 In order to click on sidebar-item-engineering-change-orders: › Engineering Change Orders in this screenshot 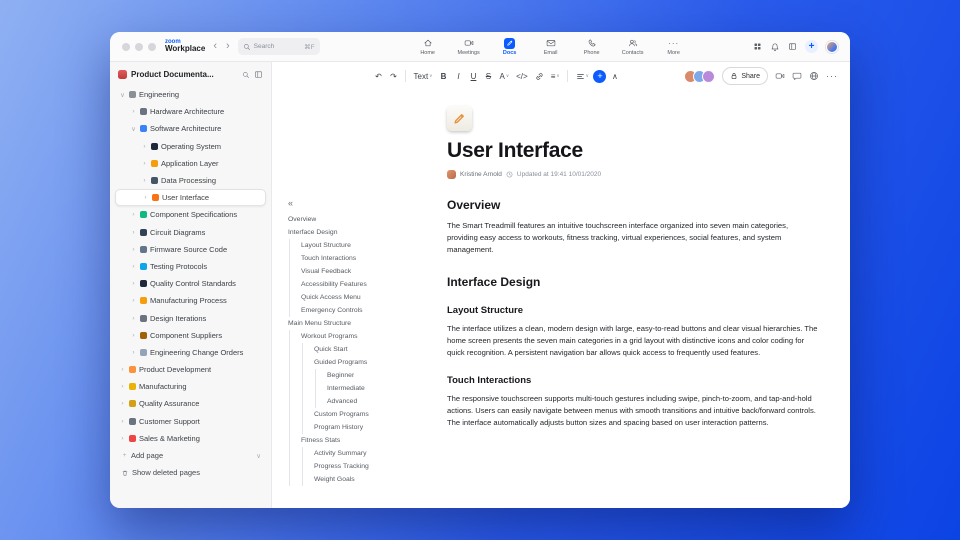, I will do `click(190, 352)`.